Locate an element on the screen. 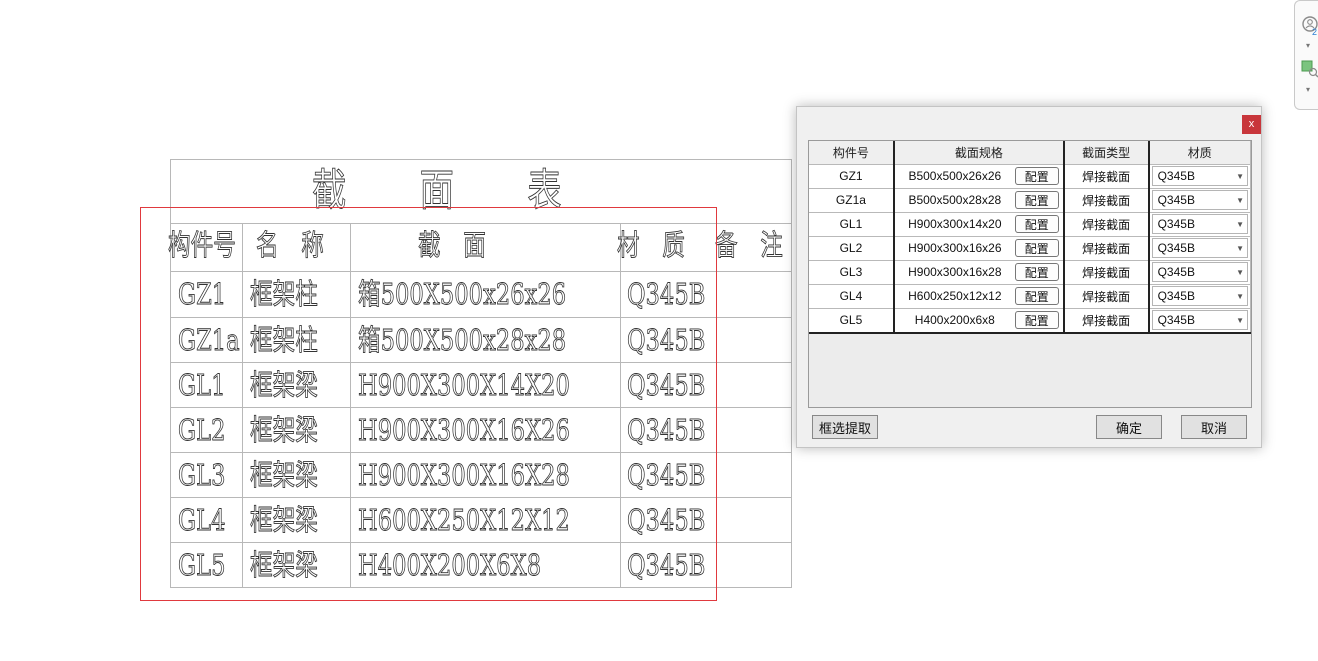 The width and height of the screenshot is (1318, 661). cell-member-id: GL4 is located at coordinates (852, 296).